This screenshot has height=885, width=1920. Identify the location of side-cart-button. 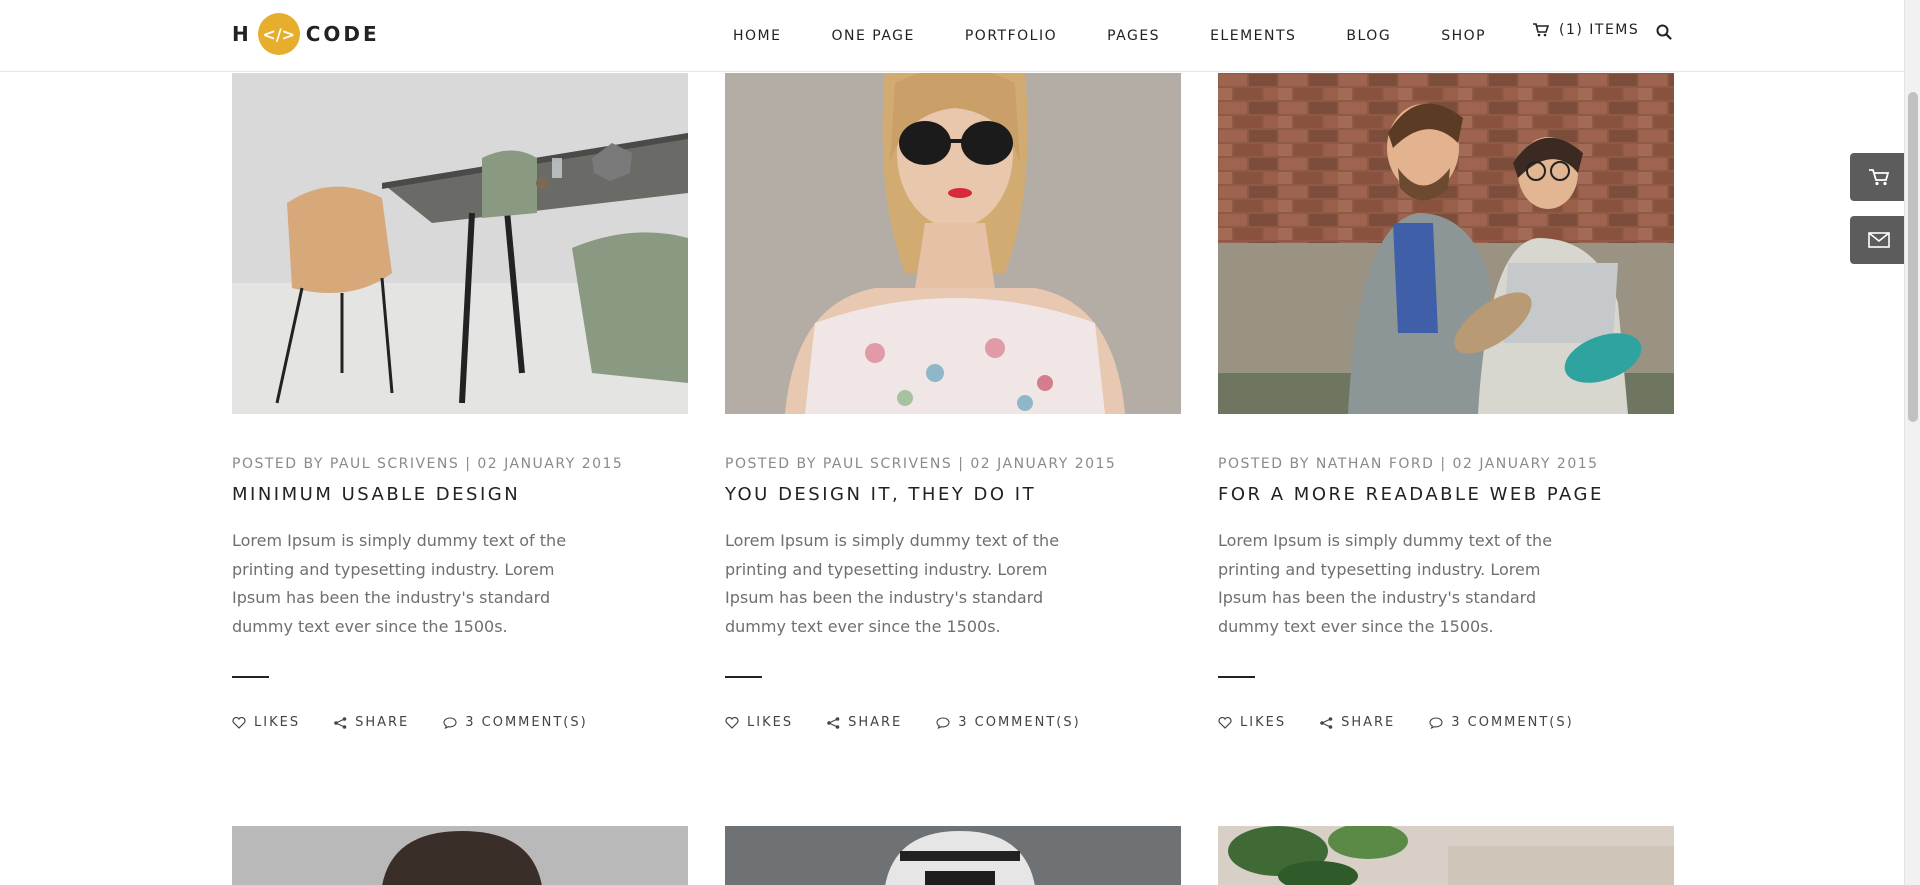
(1879, 177).